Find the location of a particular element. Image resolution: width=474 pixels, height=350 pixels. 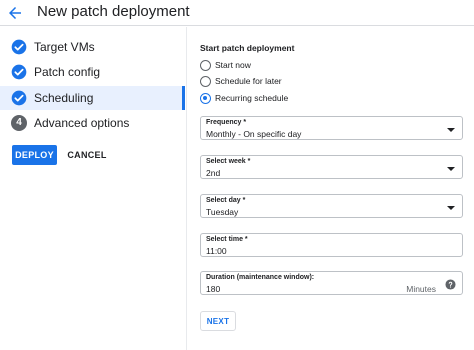

deploy-button: DEPLOY is located at coordinates (34, 155).